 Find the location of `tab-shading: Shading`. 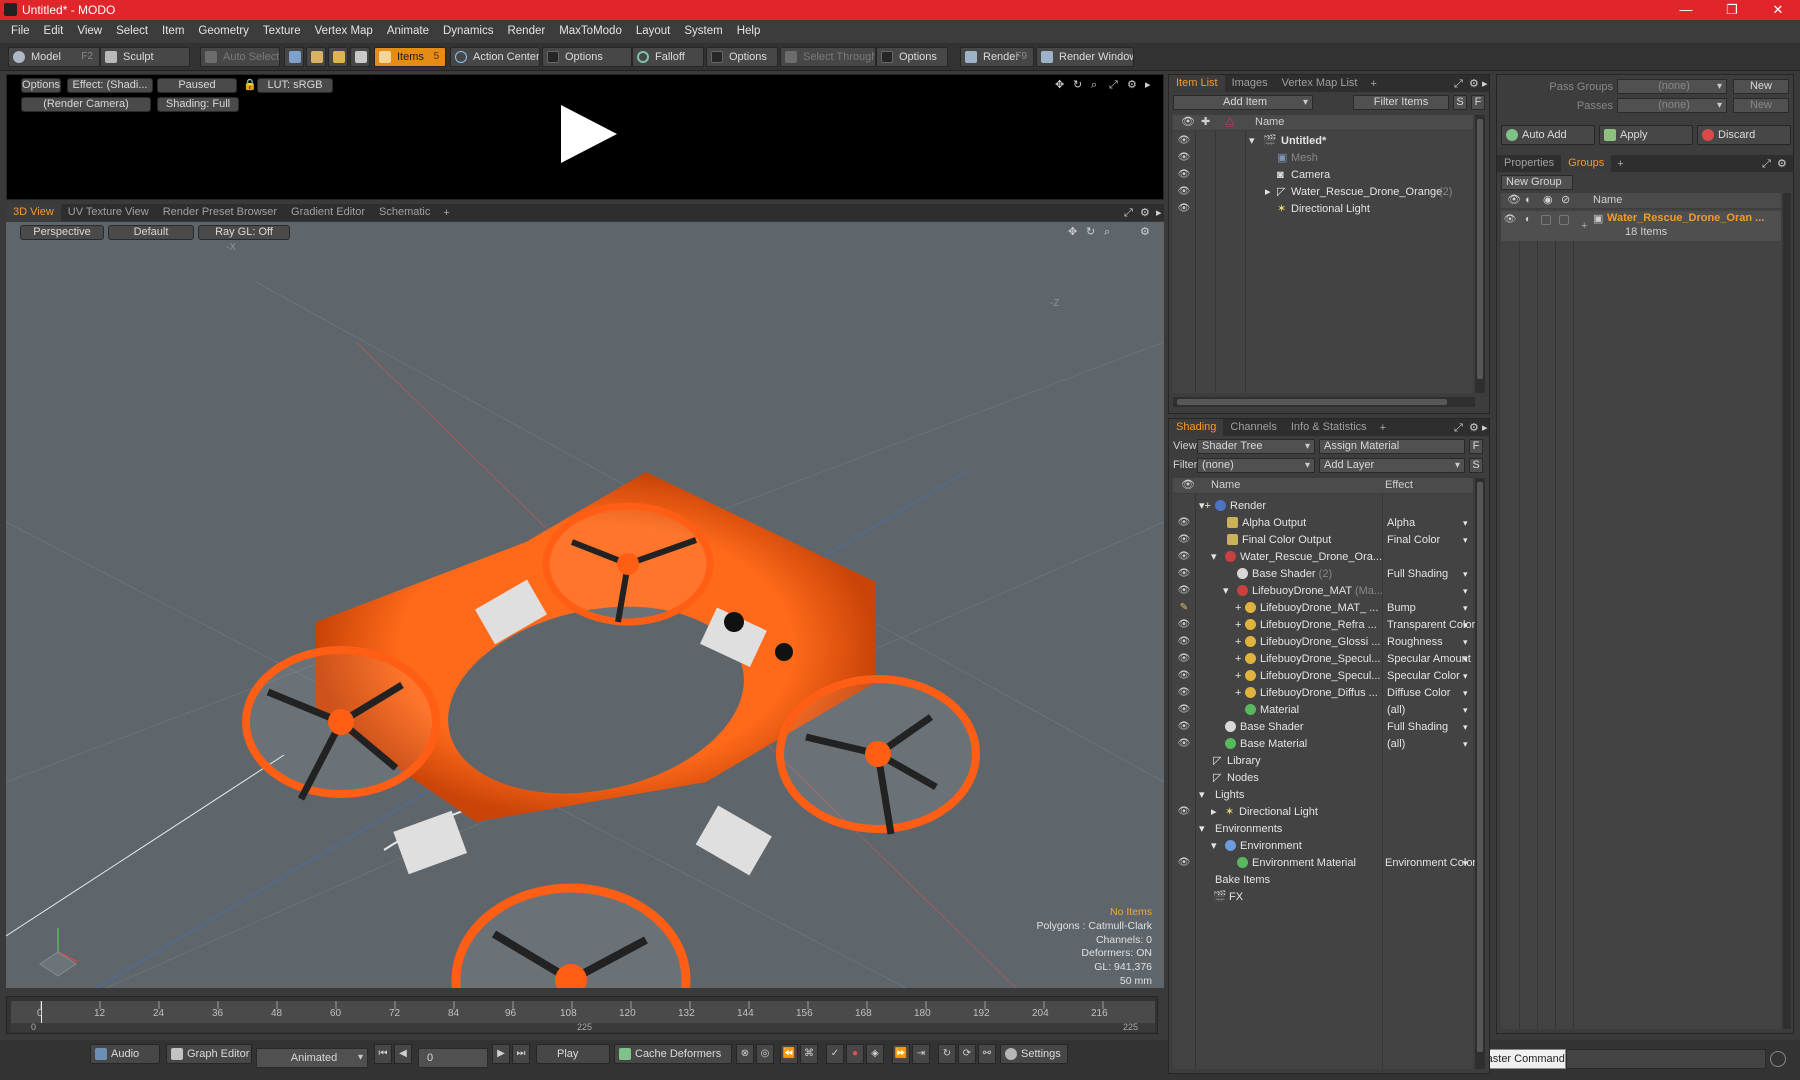

tab-shading: Shading is located at coordinates (1196, 427).